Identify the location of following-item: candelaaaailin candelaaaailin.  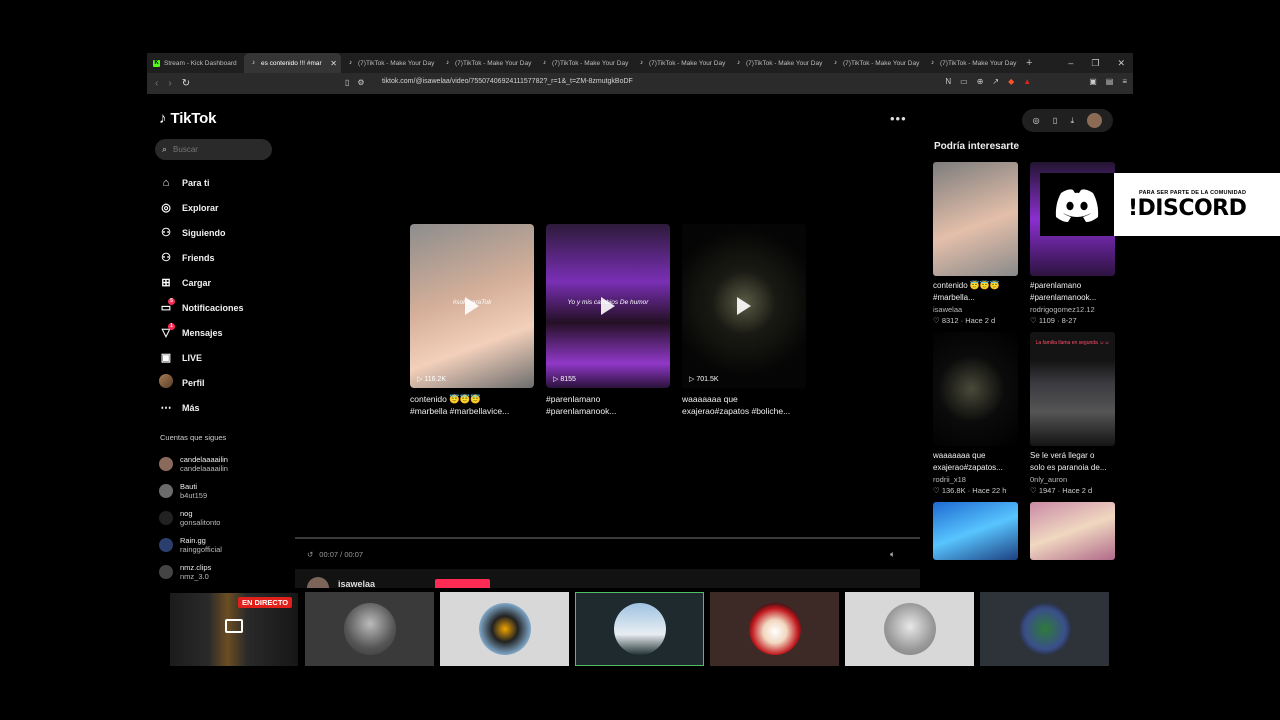
(193, 463).